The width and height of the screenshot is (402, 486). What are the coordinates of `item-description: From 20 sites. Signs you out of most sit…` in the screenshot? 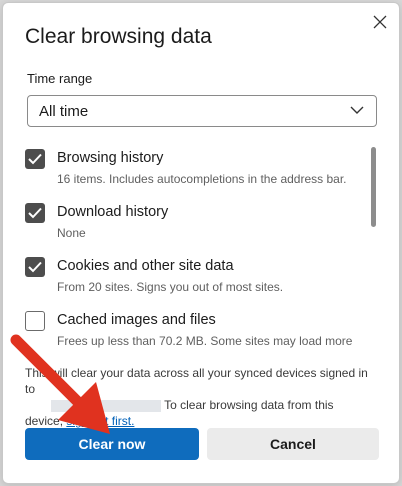 It's located at (170, 287).